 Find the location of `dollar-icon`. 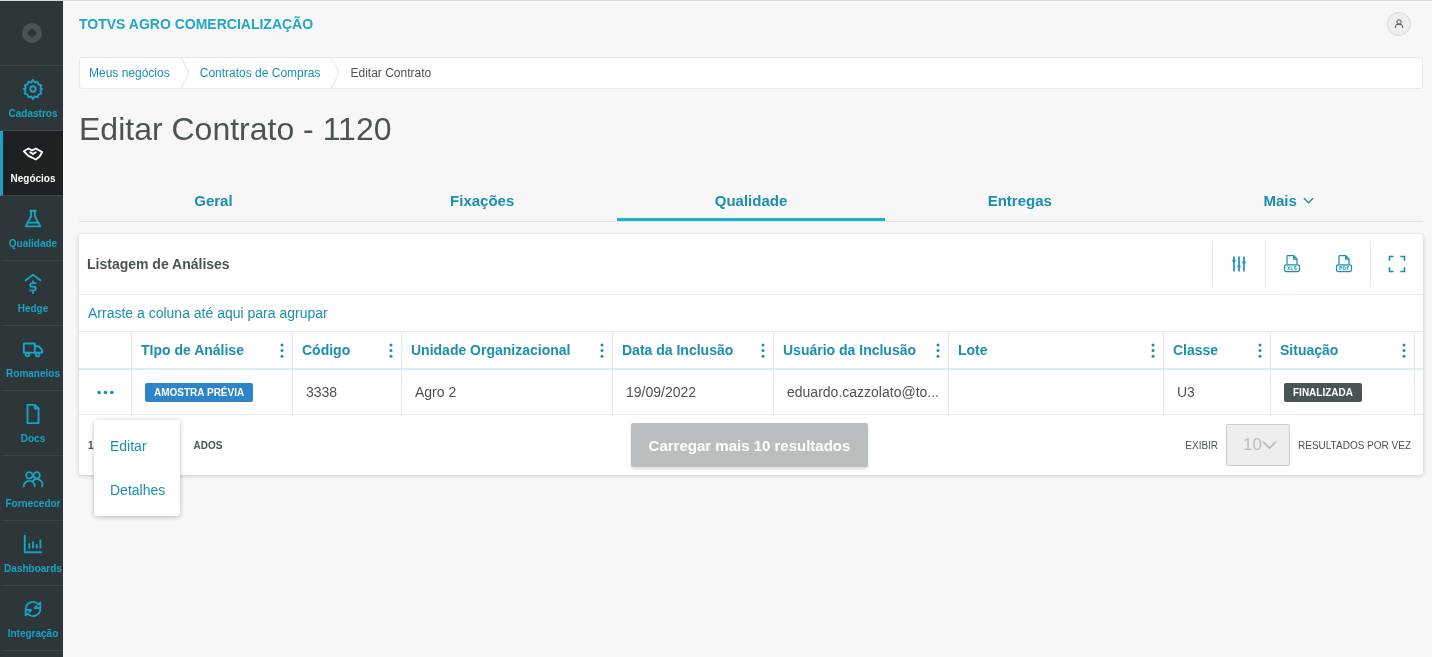

dollar-icon is located at coordinates (33, 283).